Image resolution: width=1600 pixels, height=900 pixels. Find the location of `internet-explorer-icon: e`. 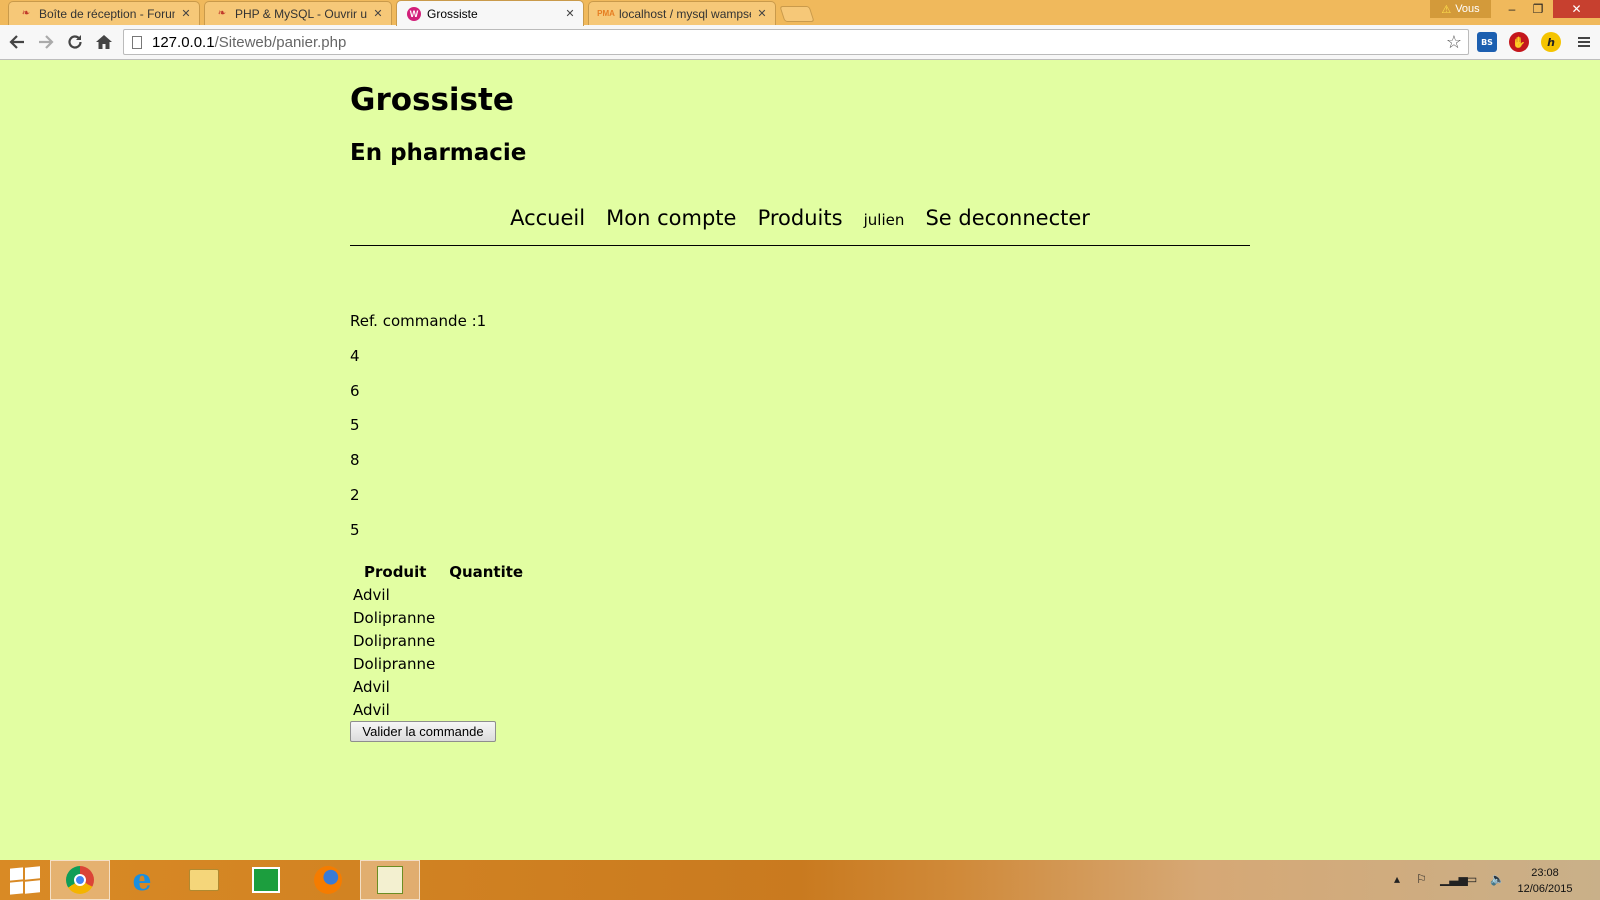

internet-explorer-icon: e is located at coordinates (142, 880).